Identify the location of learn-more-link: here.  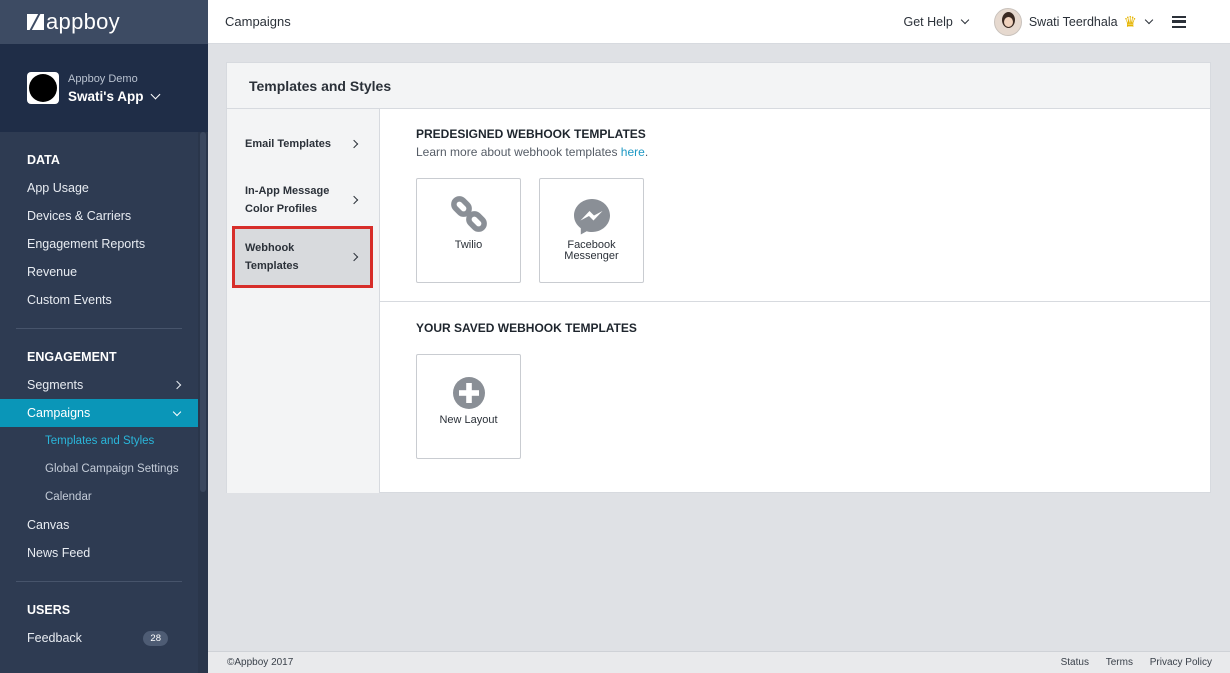
(633, 152).